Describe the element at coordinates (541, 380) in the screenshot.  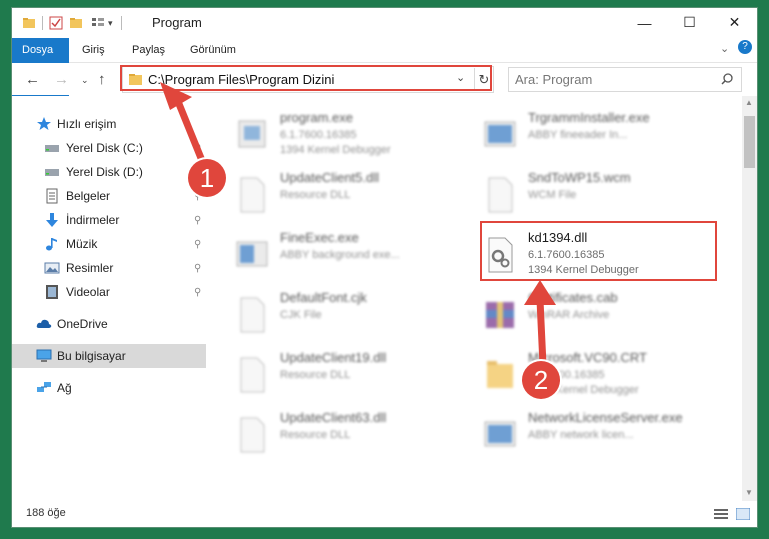
I see `step-badge-2: 2` at that location.